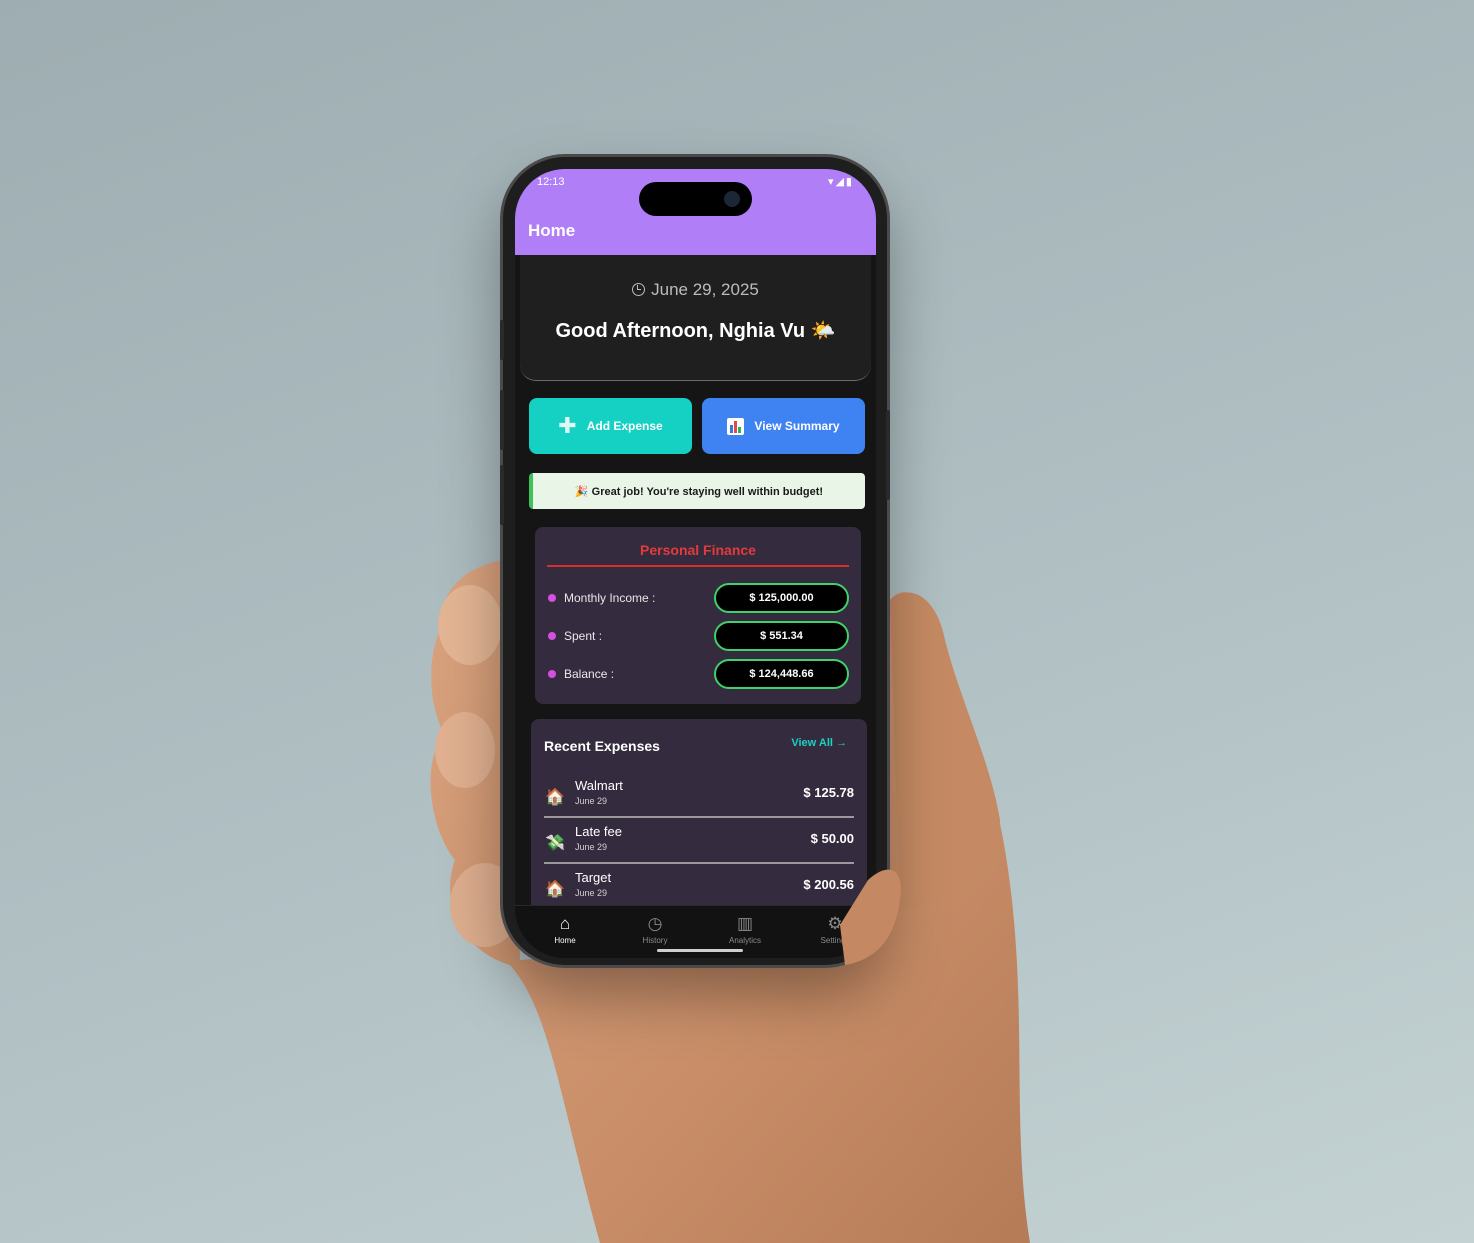 This screenshot has width=1474, height=1243. I want to click on expense-name: Walmart, so click(599, 785).